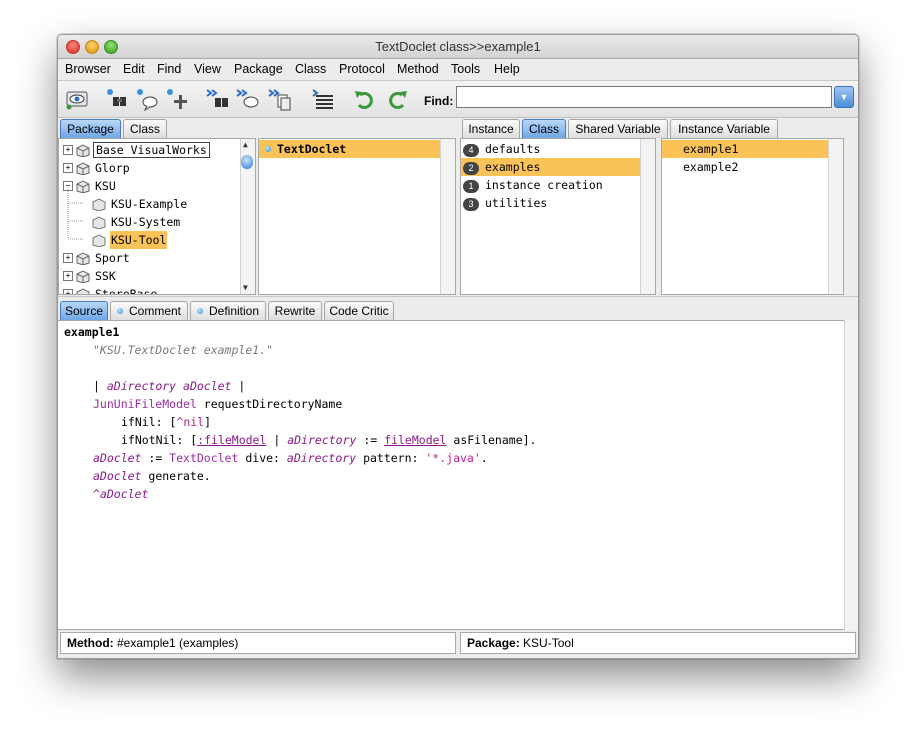 This screenshot has width=914, height=736. What do you see at coordinates (362, 69) in the screenshot?
I see `menu-protocol: Protocol` at bounding box center [362, 69].